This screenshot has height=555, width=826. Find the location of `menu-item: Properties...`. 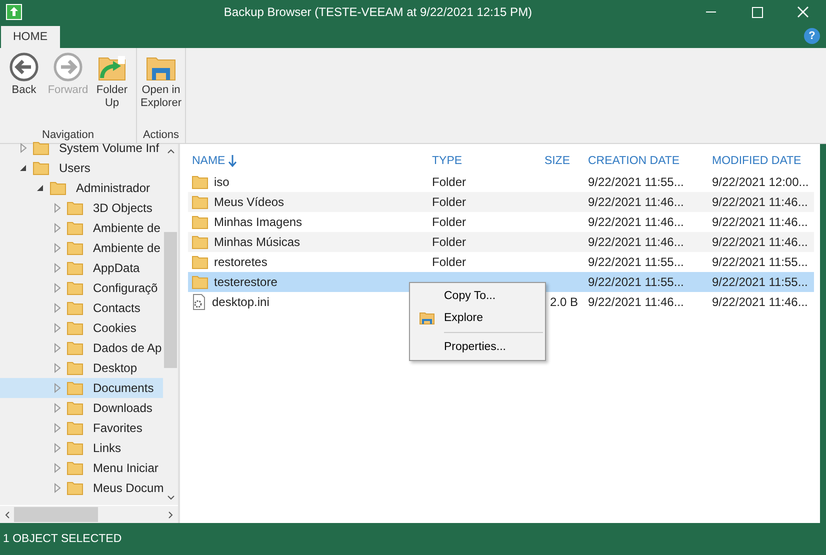

menu-item: Properties... is located at coordinates (477, 347).